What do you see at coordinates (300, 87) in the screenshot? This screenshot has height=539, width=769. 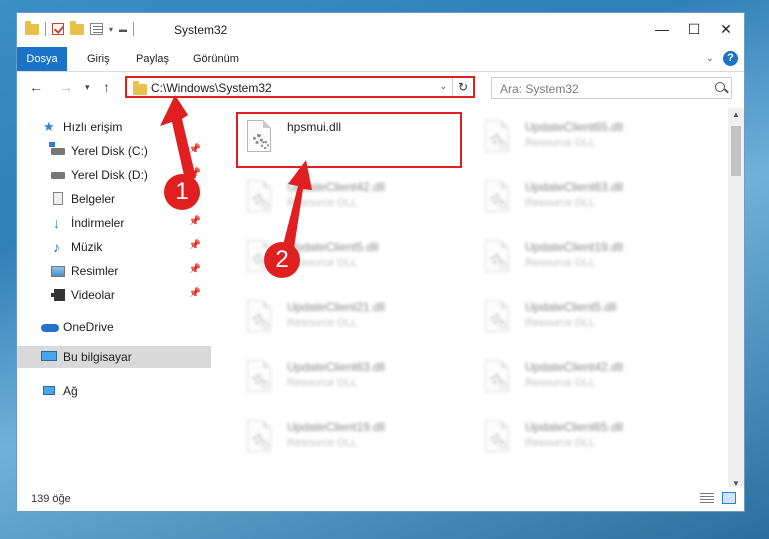 I see `address-bar: C:\Windows\System32 ⌄ ↻` at bounding box center [300, 87].